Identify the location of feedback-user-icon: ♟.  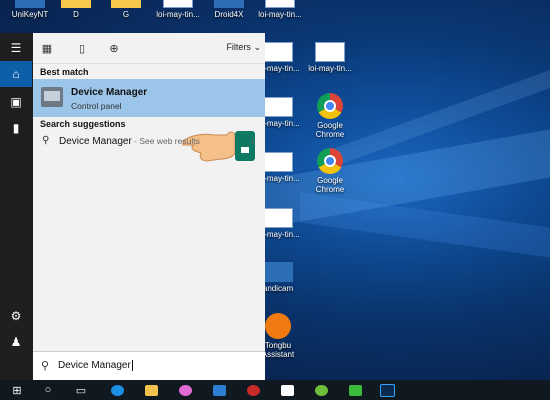
(16, 342).